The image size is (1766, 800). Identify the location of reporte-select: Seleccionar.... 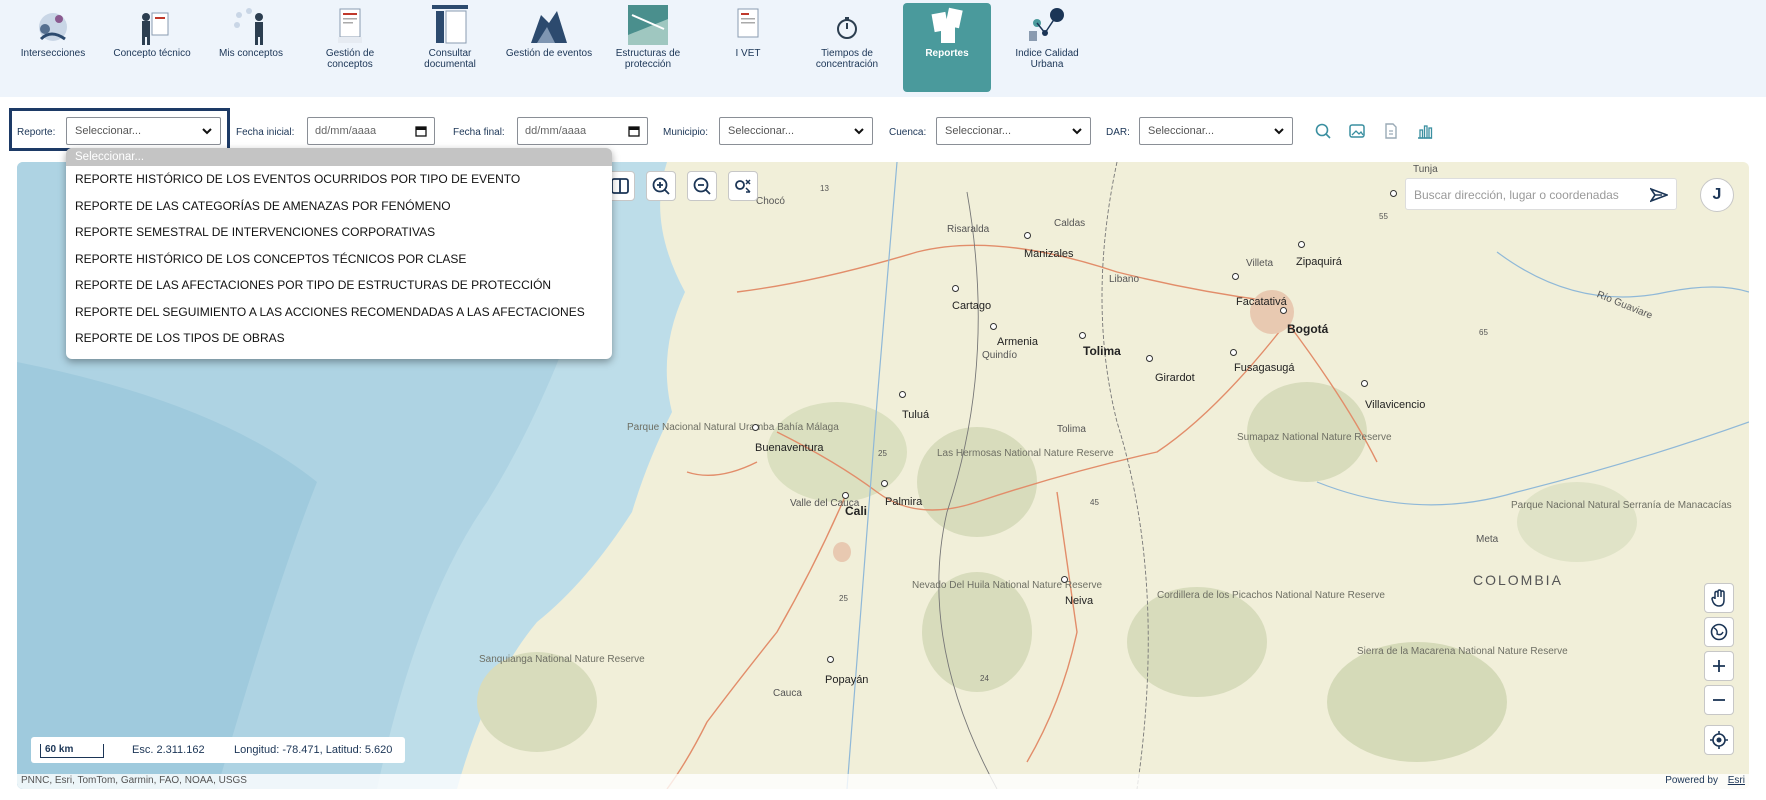
(143, 131).